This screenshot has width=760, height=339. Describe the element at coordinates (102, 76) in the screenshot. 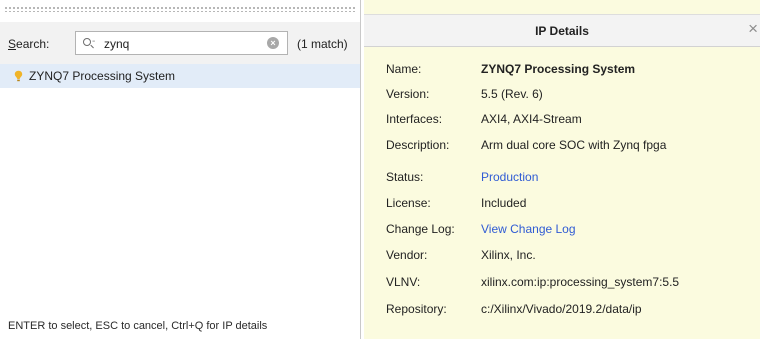

I see `result-item-label: ZYNQ7 Processing System` at that location.